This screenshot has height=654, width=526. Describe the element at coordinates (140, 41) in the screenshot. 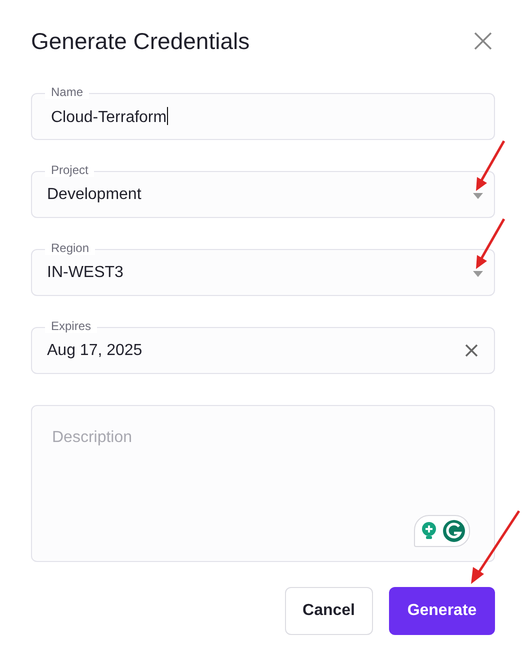

I see `dialog-title: Generate Credentials` at that location.